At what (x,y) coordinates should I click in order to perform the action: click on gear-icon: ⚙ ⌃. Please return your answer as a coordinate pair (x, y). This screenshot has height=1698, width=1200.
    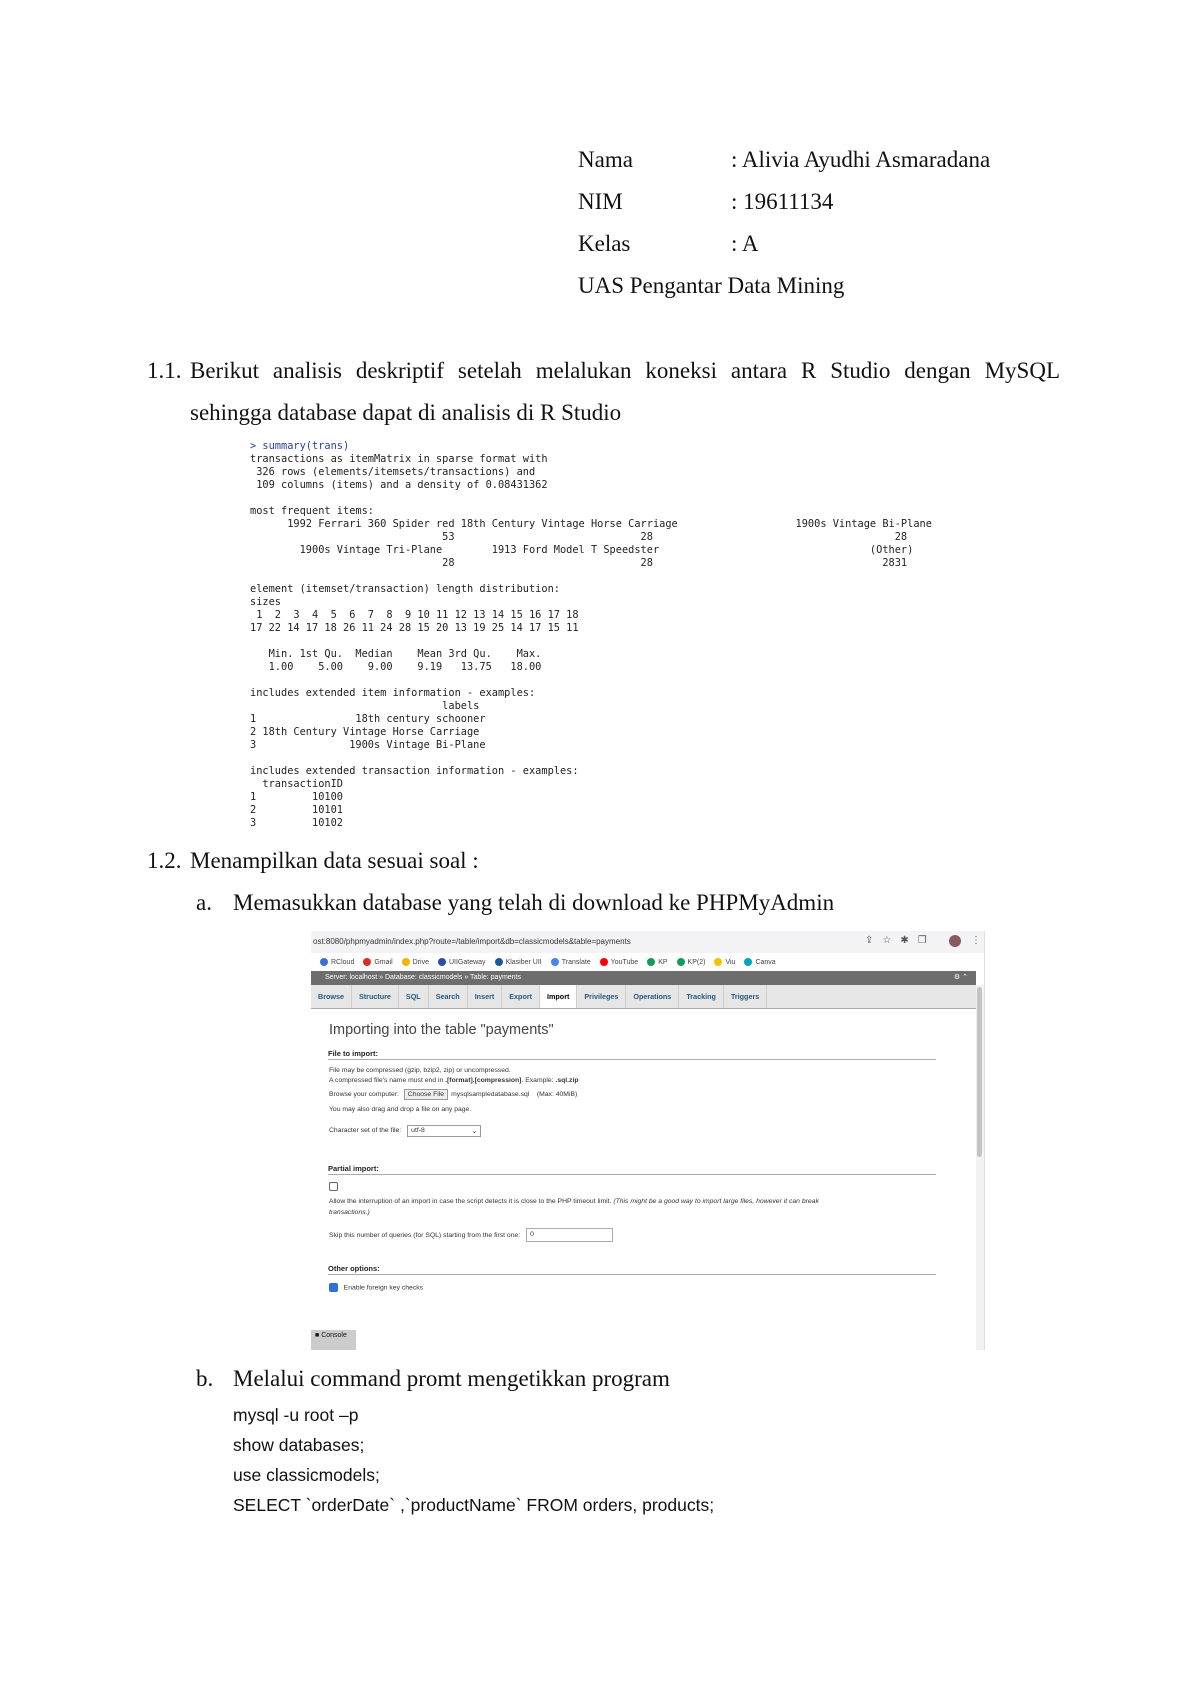
    Looking at the image, I should click on (961, 978).